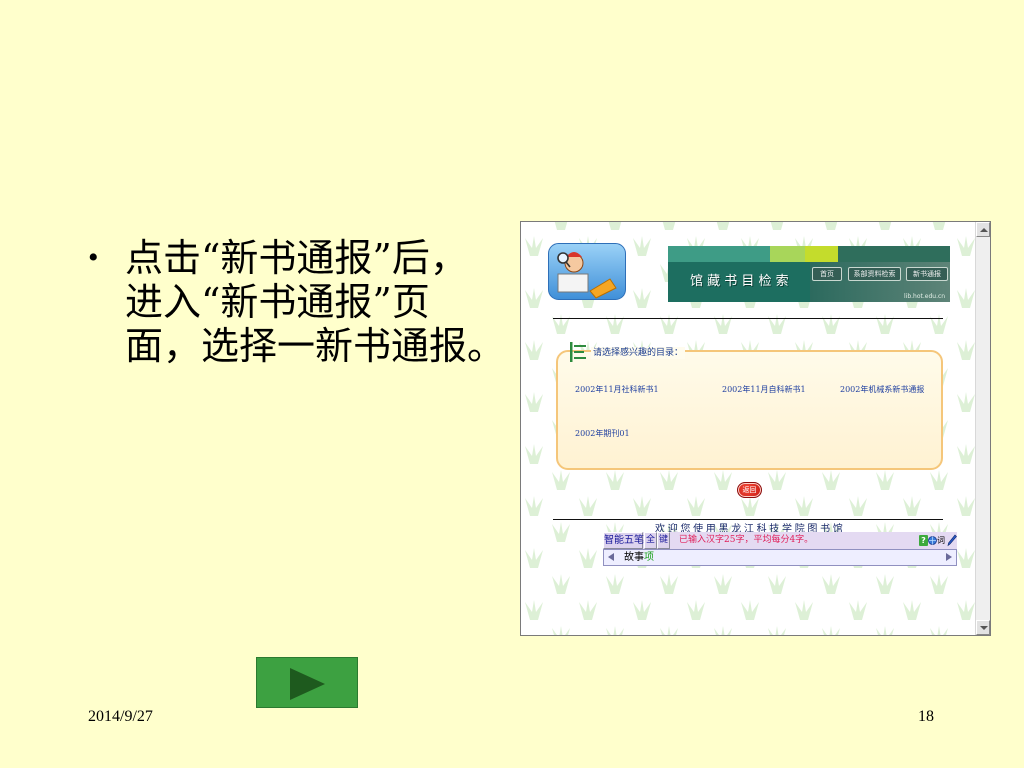 Image resolution: width=1024 pixels, height=768 pixels. I want to click on catalog-link-social-science: 2002年11月社科新书1, so click(617, 390).